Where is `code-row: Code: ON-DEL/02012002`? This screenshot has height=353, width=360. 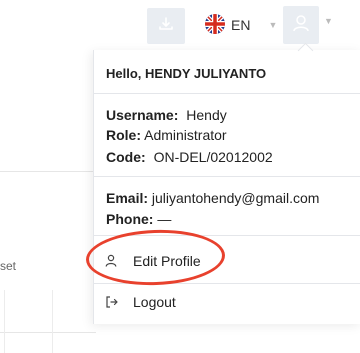
code-row: Code: ON-DEL/02012002 is located at coordinates (189, 157).